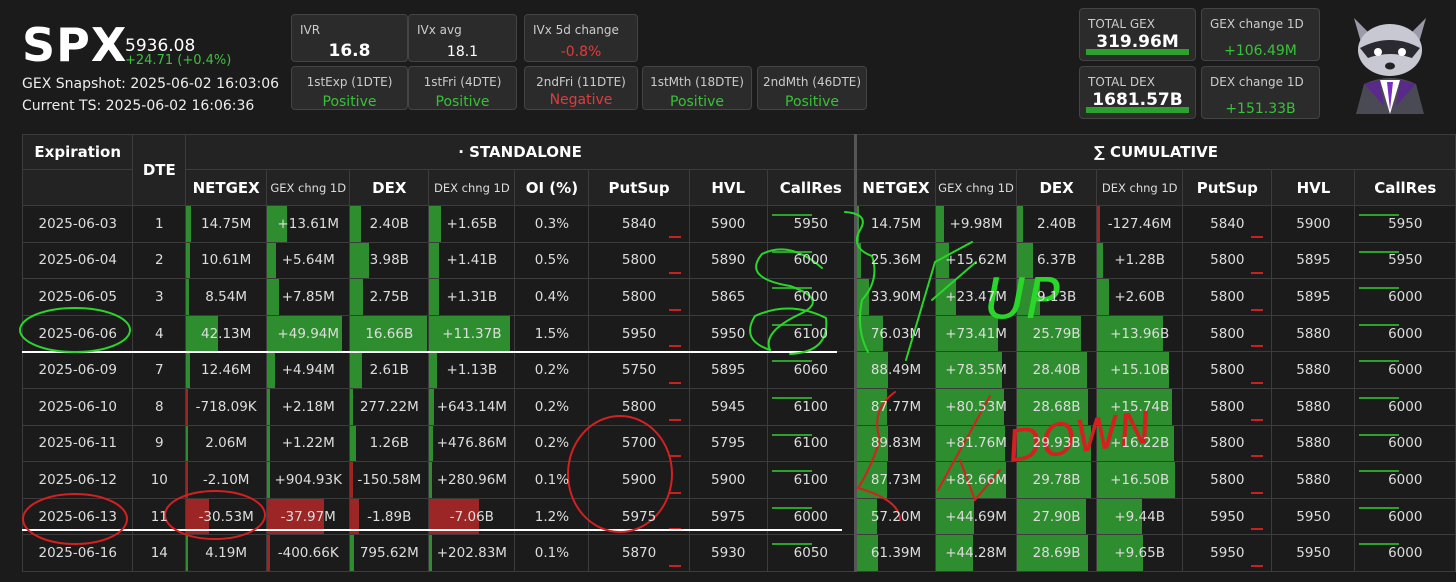  Describe the element at coordinates (896, 443) in the screenshot. I see `cell-value: 89.83M` at that location.